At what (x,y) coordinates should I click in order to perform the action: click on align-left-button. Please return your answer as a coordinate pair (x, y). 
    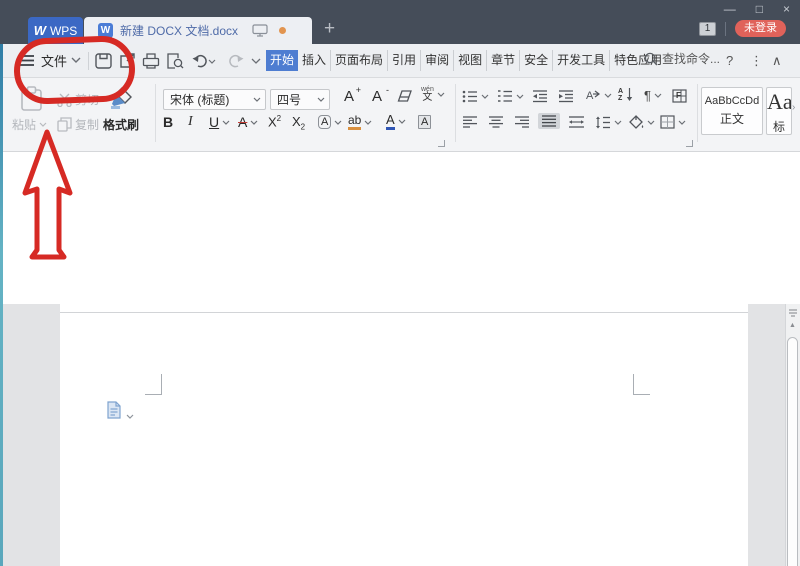
    Looking at the image, I should click on (470, 122).